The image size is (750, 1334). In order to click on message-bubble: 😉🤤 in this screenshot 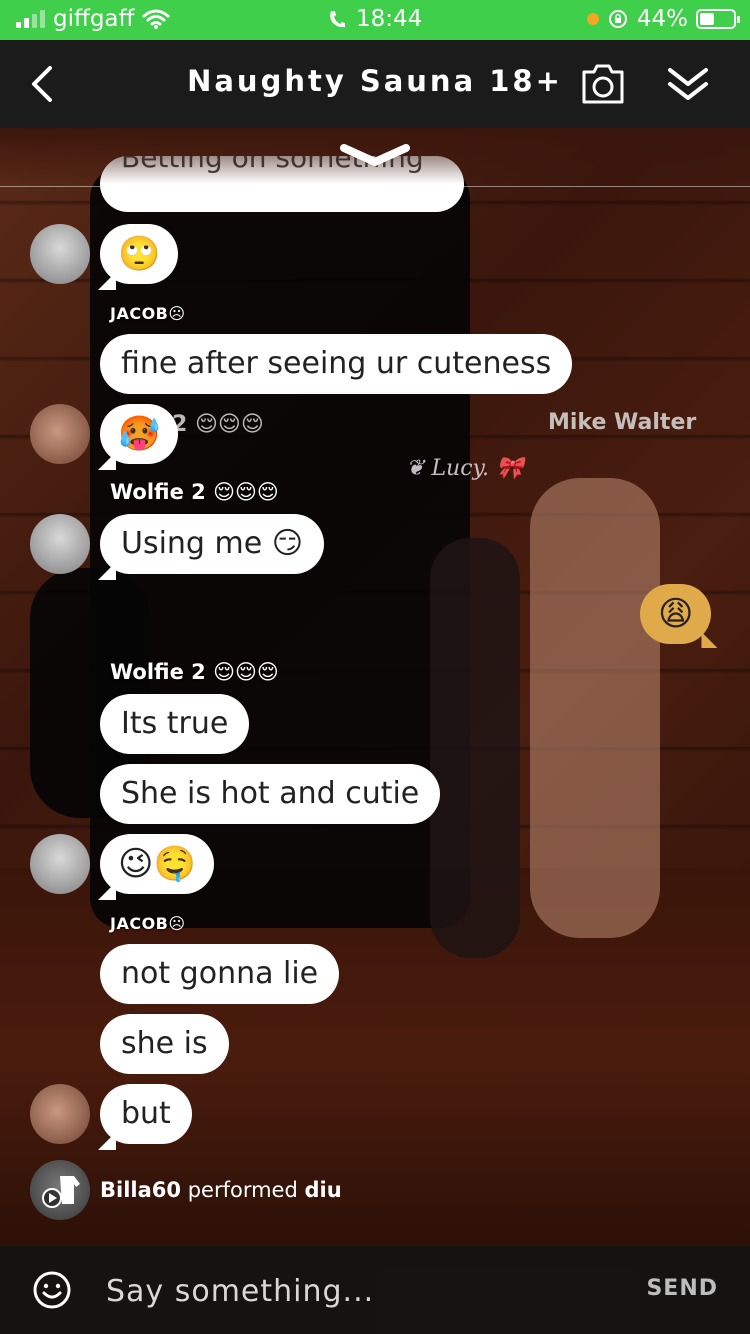, I will do `click(157, 864)`.